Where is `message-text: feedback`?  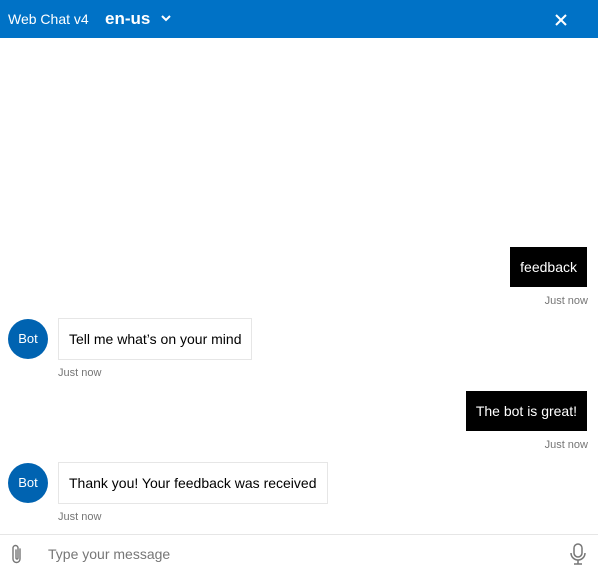 message-text: feedback is located at coordinates (548, 267).